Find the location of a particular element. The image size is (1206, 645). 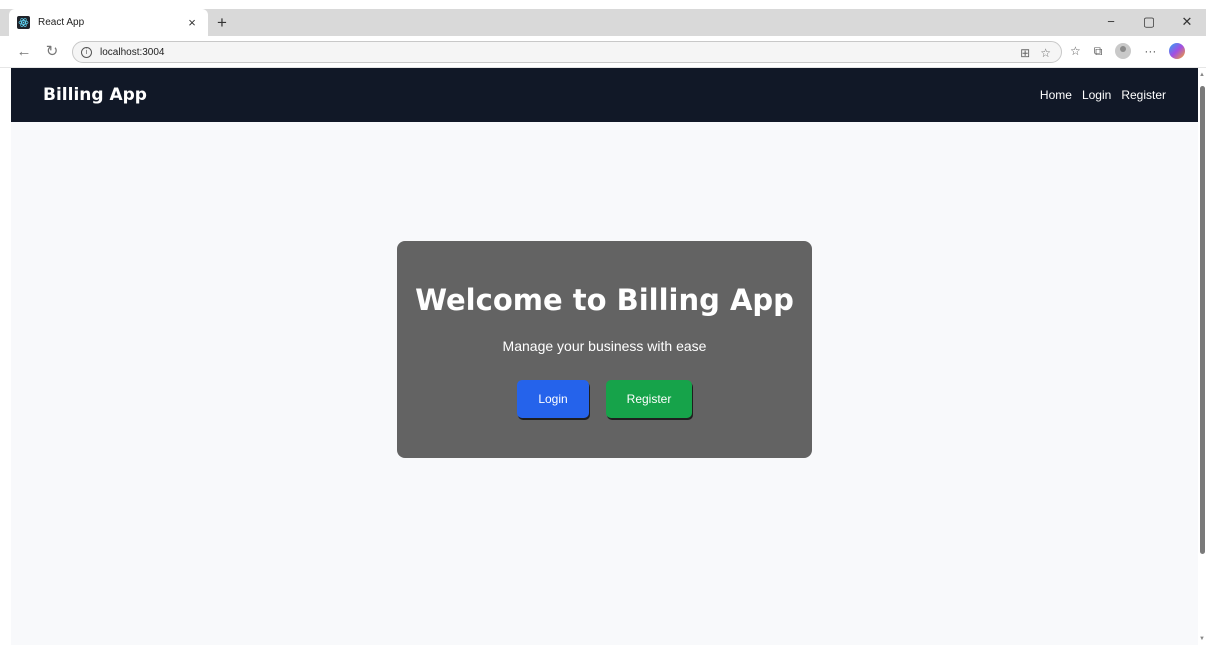

welcome-heading: Welcome to Billing App is located at coordinates (604, 300).